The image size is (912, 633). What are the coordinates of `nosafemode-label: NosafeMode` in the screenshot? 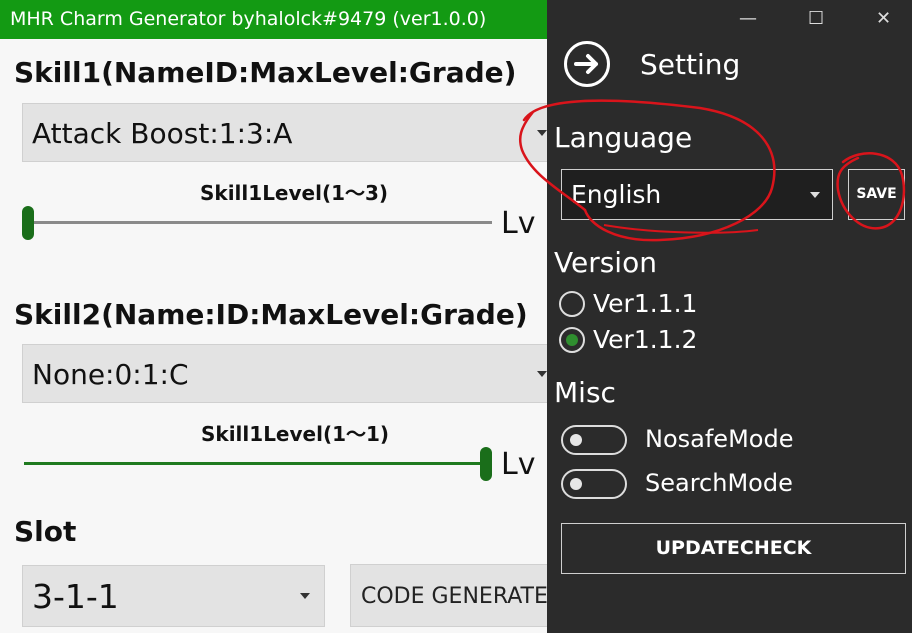 It's located at (719, 439).